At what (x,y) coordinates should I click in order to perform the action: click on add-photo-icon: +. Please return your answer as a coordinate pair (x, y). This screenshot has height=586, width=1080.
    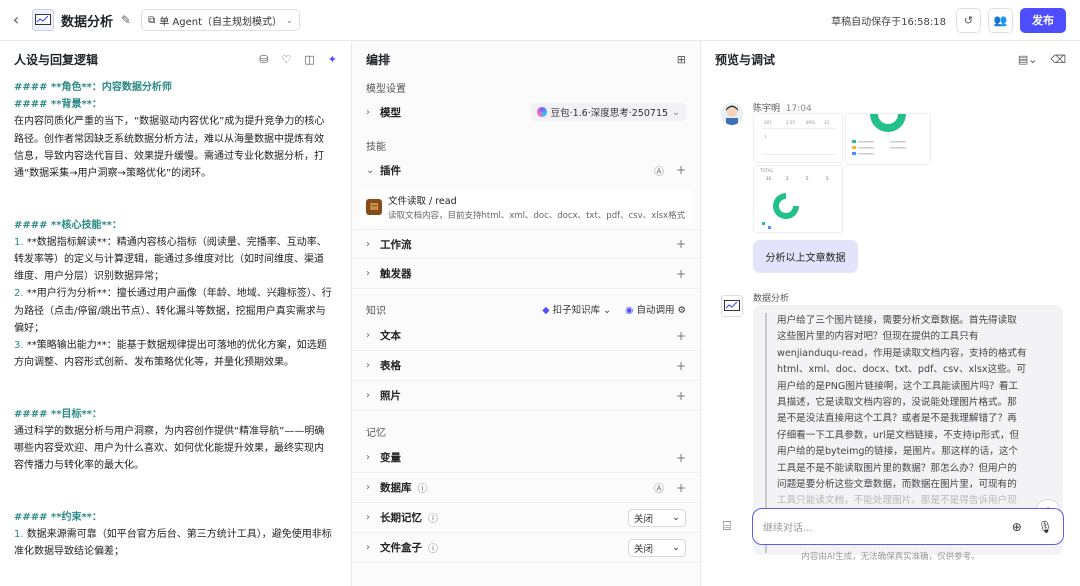
    Looking at the image, I should click on (681, 396).